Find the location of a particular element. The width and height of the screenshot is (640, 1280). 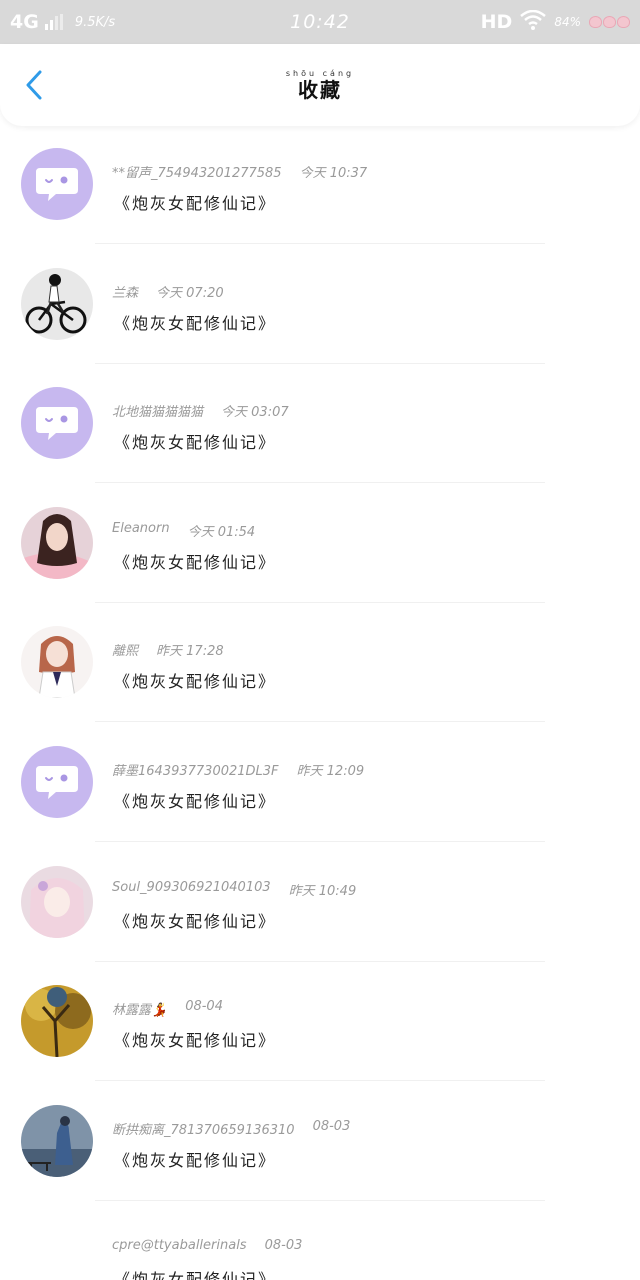

timestamp: 今天 10:37 is located at coordinates (333, 173).